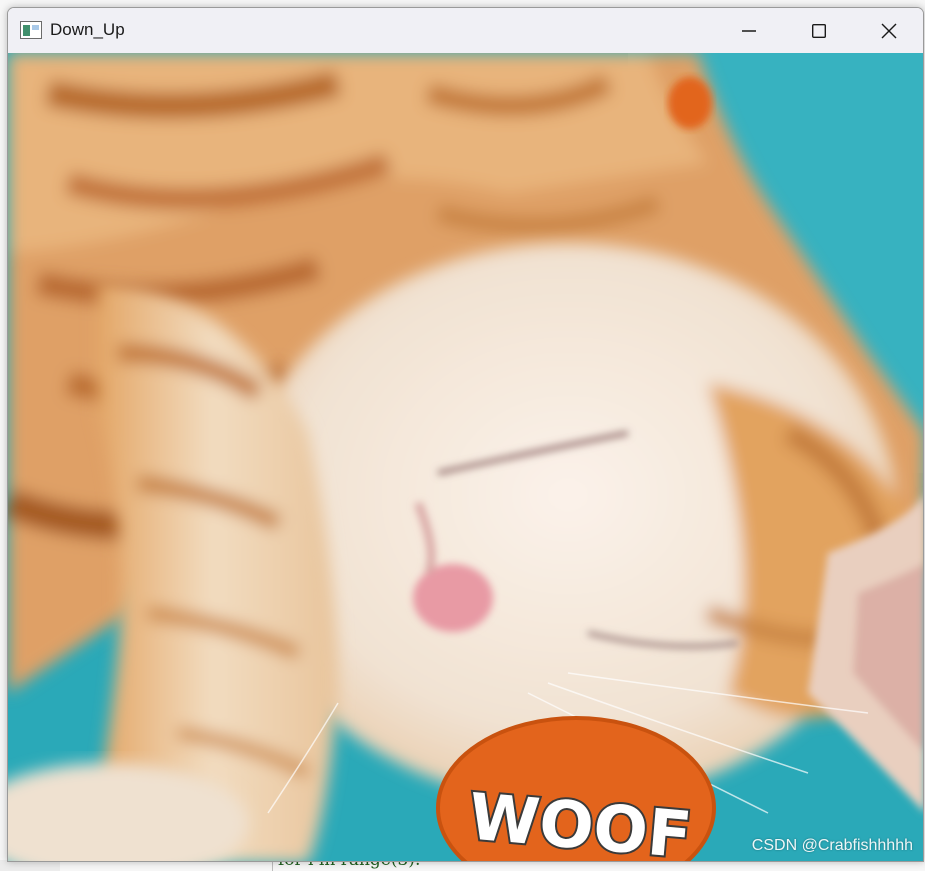  Describe the element at coordinates (87, 29) in the screenshot. I see `window-title: Down_Up` at that location.